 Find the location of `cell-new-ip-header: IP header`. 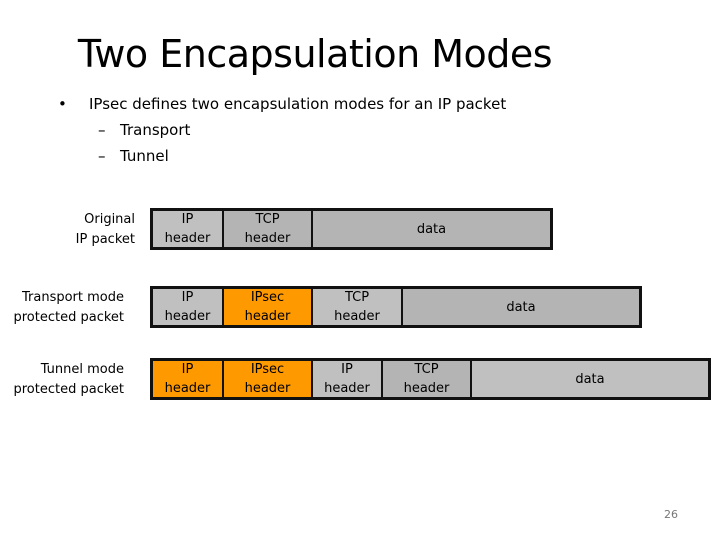

cell-new-ip-header: IP header is located at coordinates (188, 379).